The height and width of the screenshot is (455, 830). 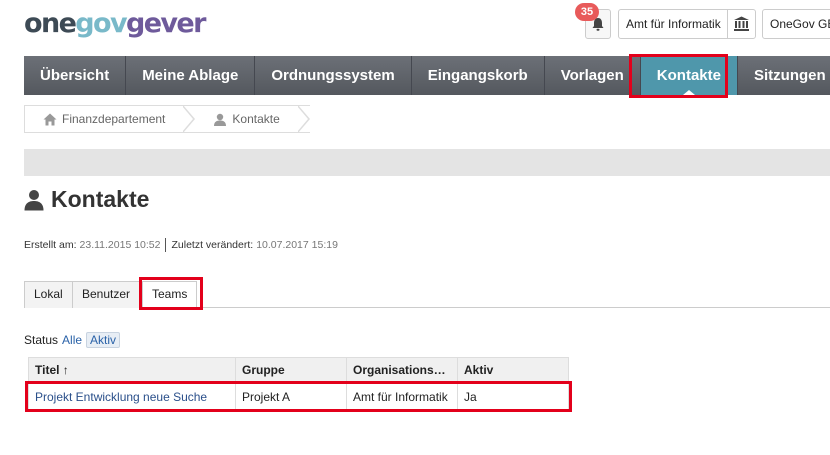 I want to click on contact-person-icon, so click(x=34, y=199).